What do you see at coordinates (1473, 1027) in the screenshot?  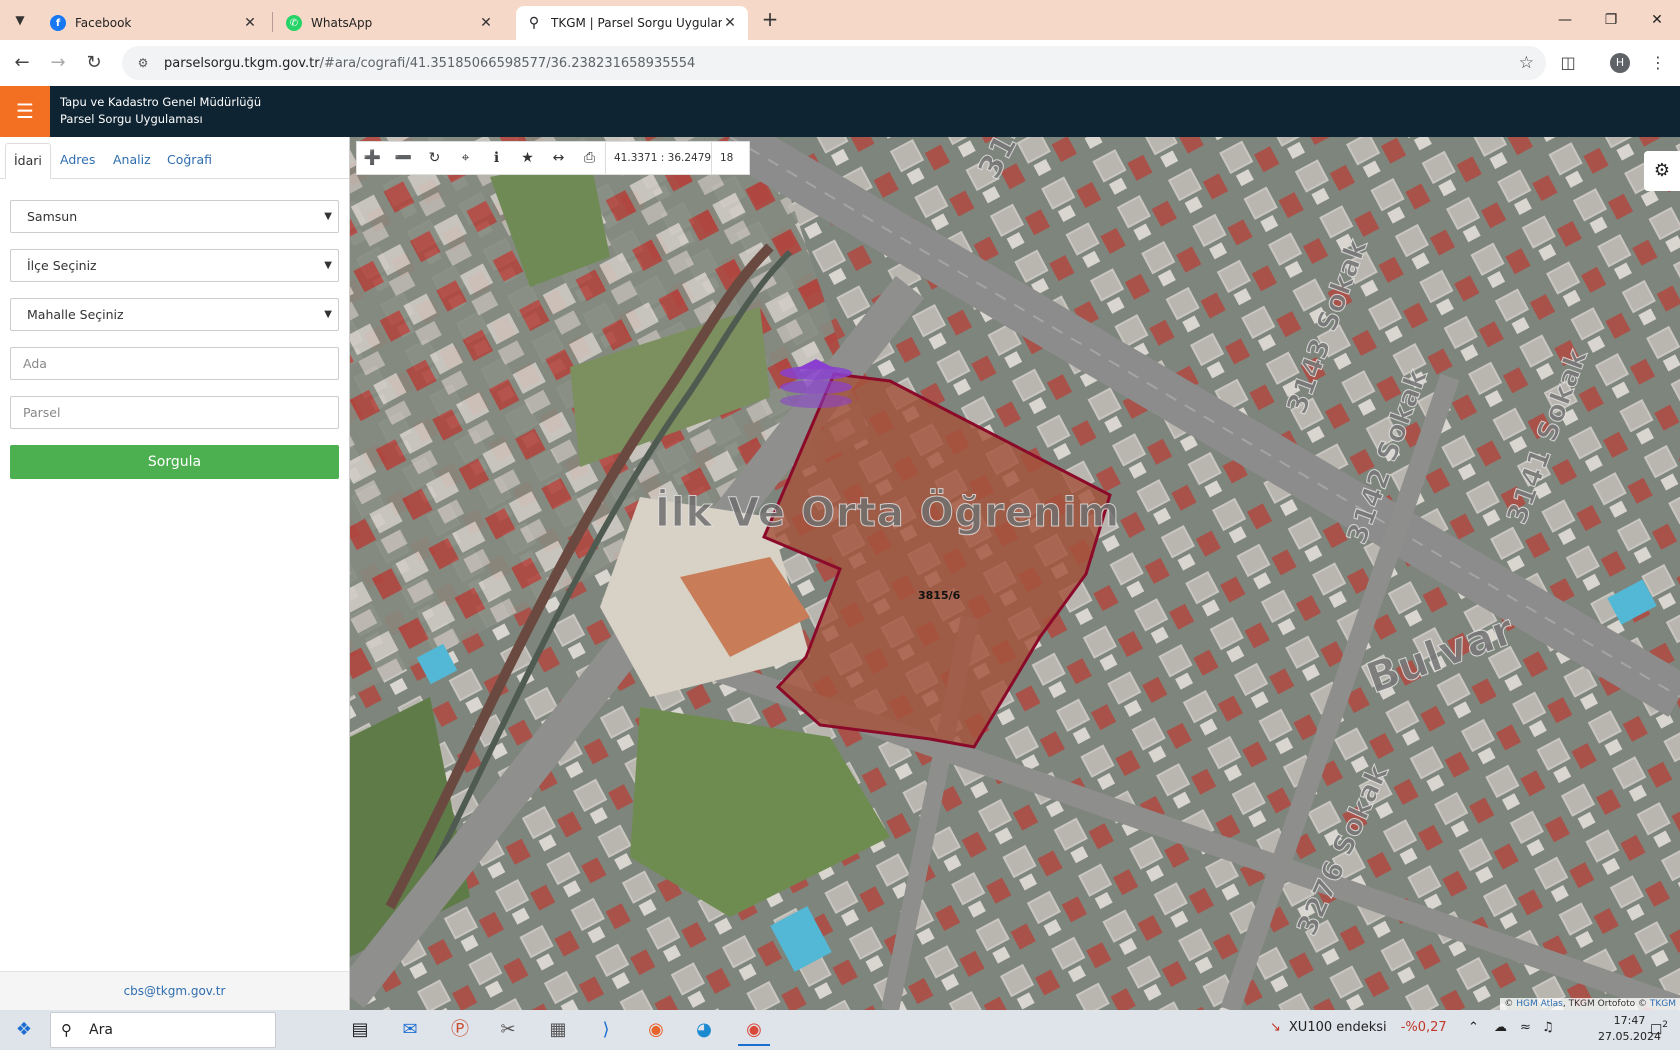 I see `chevron-up-icon: ⌃` at bounding box center [1473, 1027].